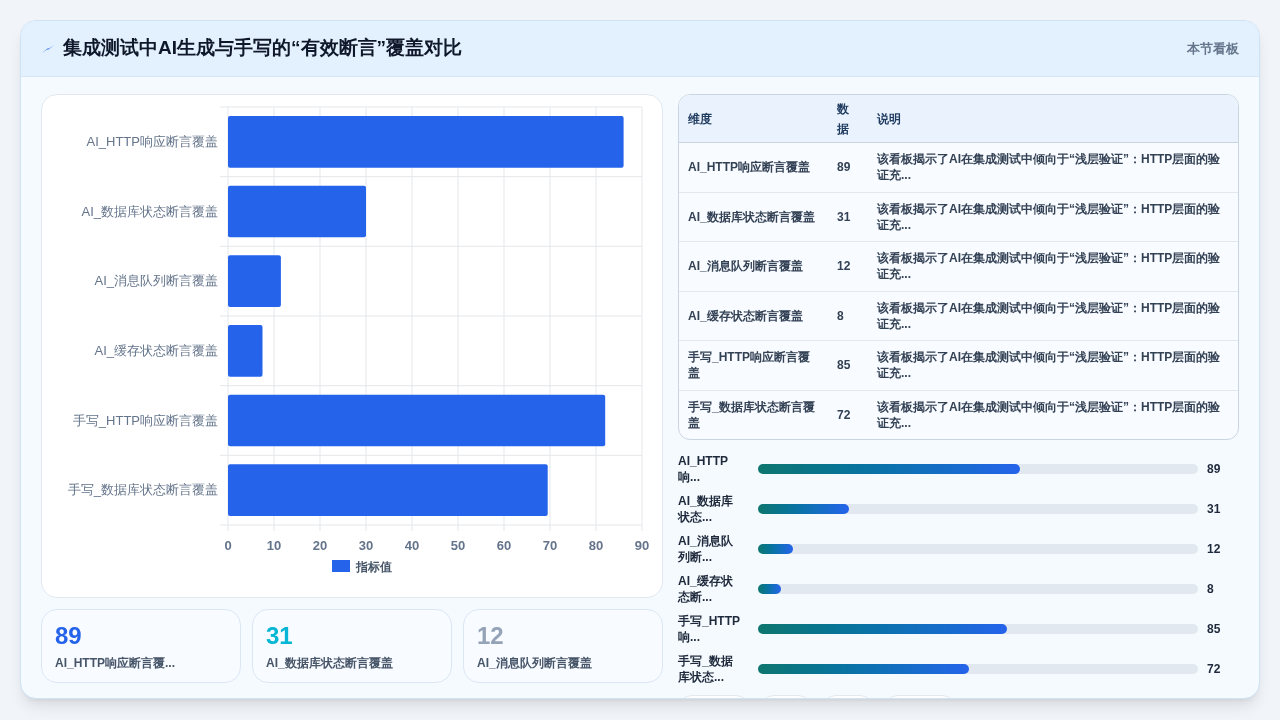 This screenshot has height=720, width=1280. I want to click on meter-reading: 8, so click(1210, 589).